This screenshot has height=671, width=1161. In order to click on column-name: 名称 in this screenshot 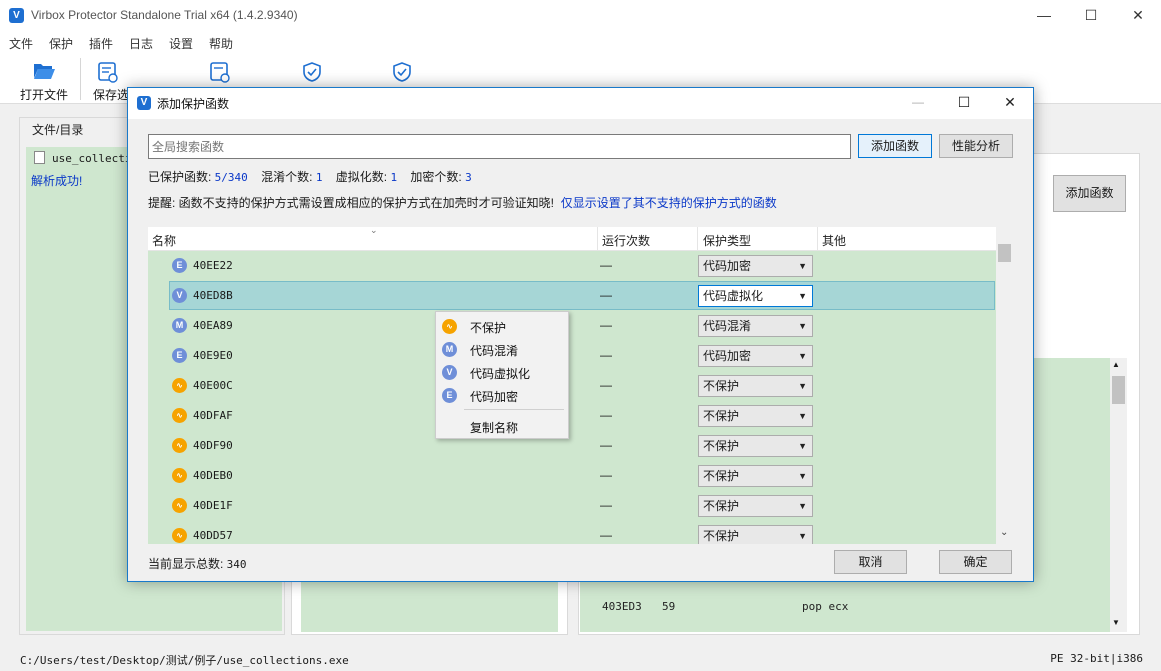, I will do `click(164, 240)`.